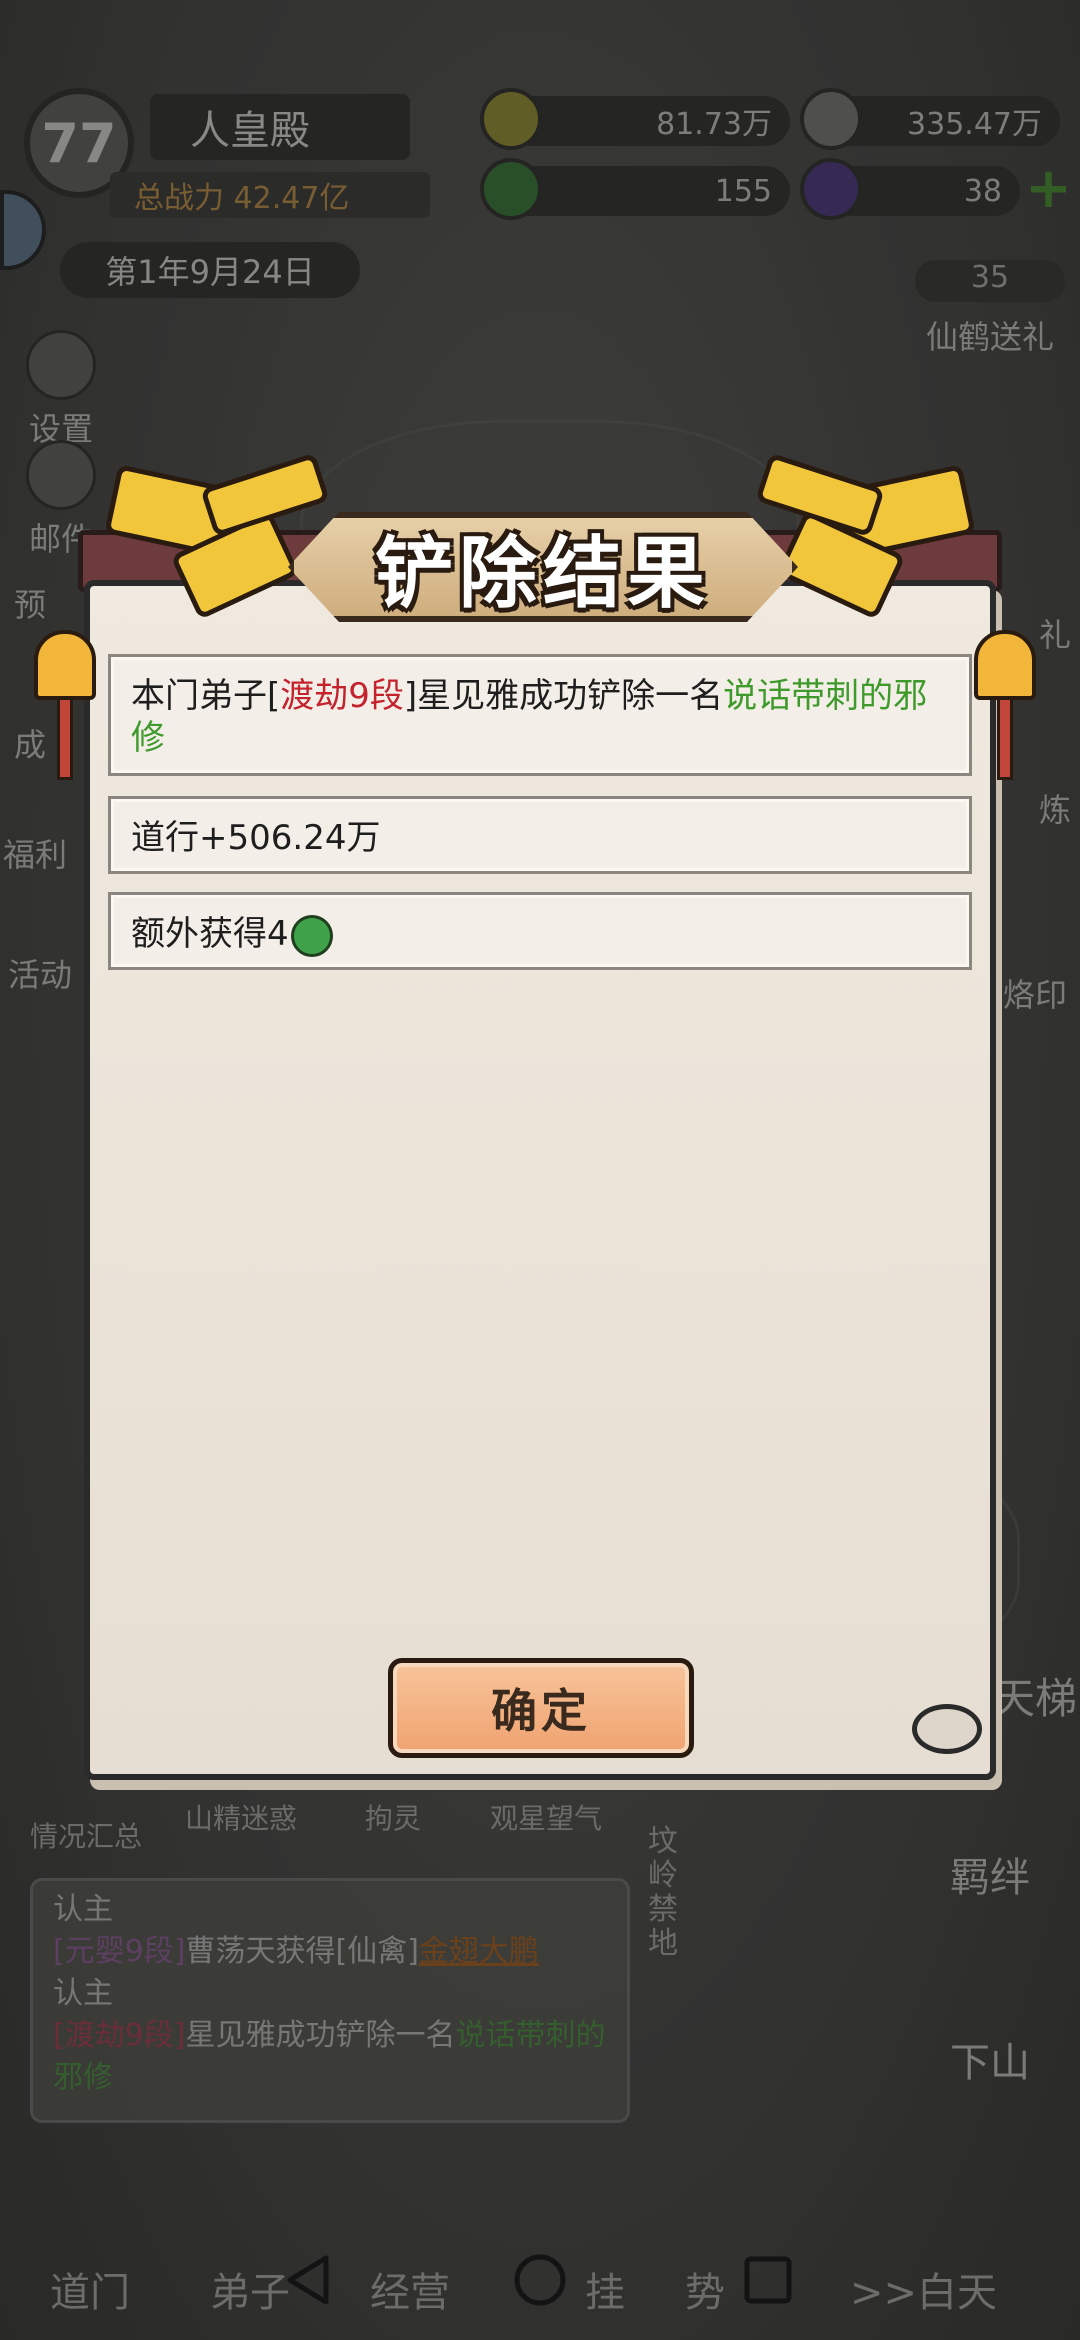 The image size is (1080, 2340). Describe the element at coordinates (256, 838) in the screenshot. I see `daoxing-reward: 道行+506.24万` at that location.